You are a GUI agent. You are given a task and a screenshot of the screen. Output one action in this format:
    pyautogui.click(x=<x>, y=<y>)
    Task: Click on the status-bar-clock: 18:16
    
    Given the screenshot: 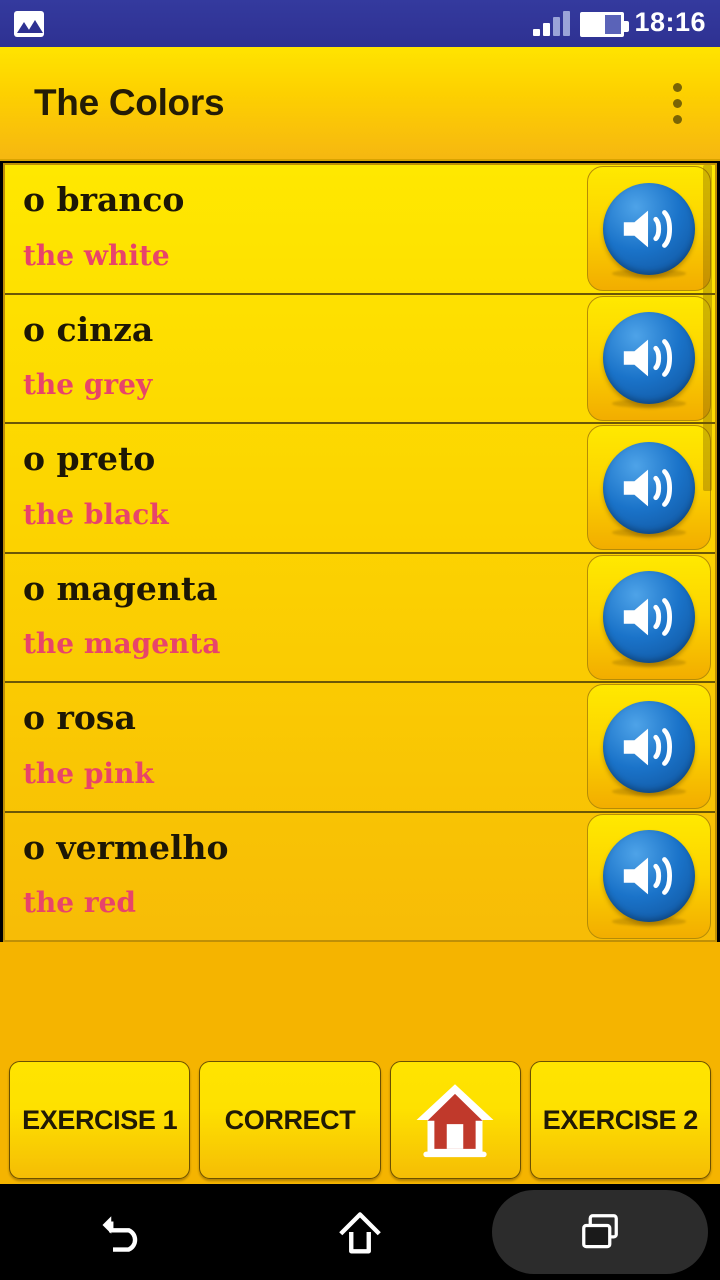 What is the action you would take?
    pyautogui.click(x=670, y=21)
    